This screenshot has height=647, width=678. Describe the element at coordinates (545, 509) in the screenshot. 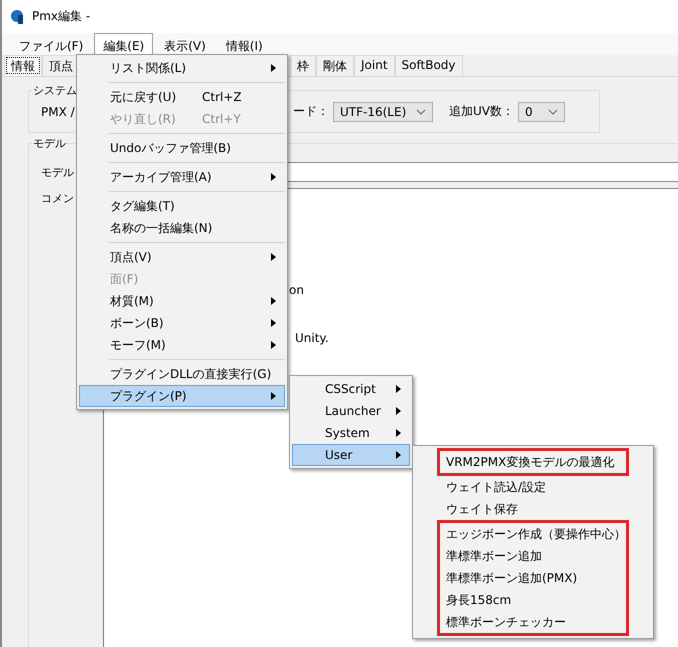

I see `menu-item: ウェイト保存` at that location.